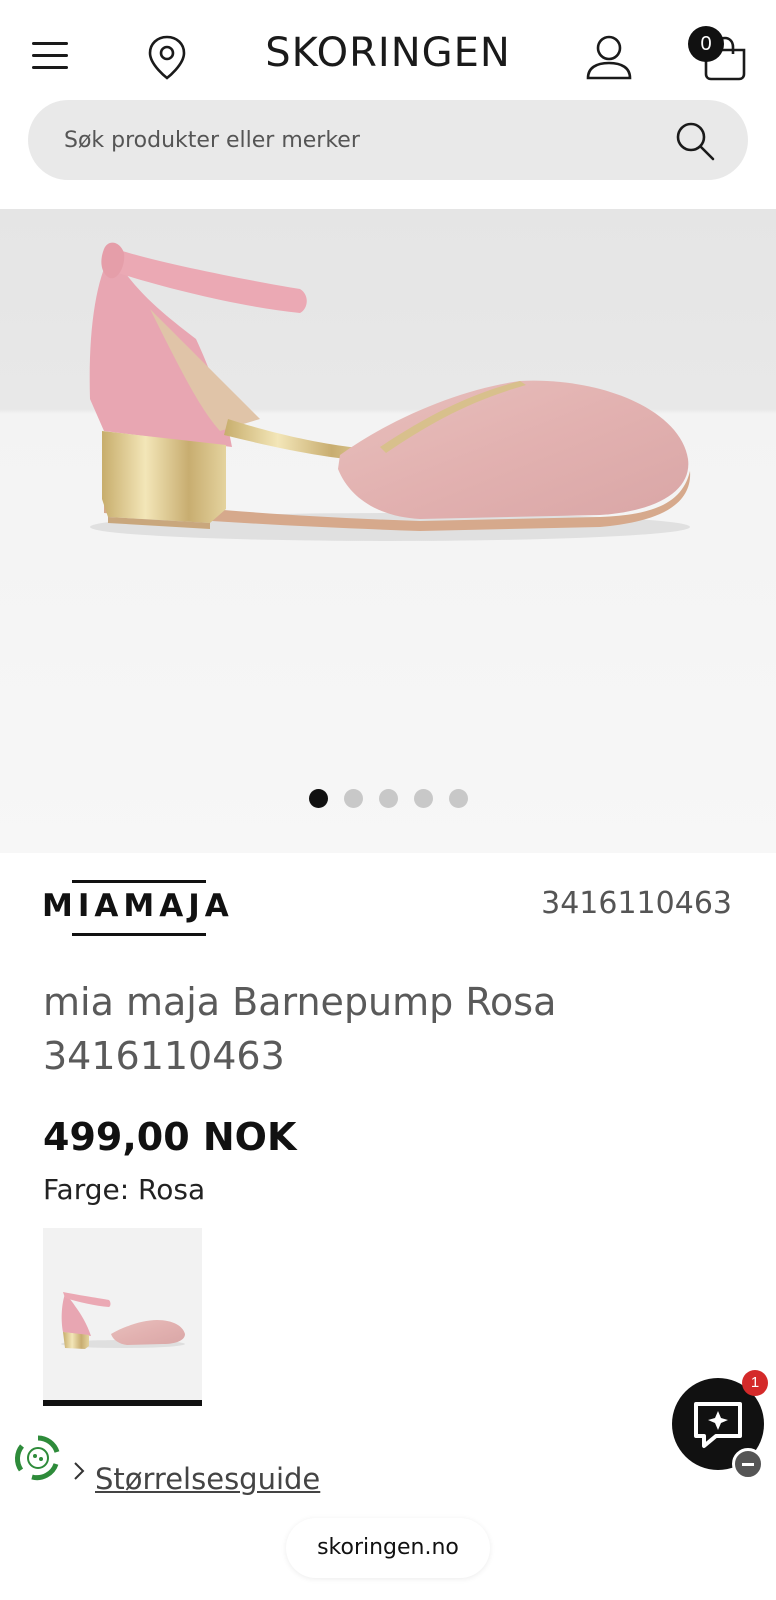 This screenshot has height=1600, width=776. What do you see at coordinates (124, 1189) in the screenshot?
I see `color-label: Farge: Rosa` at bounding box center [124, 1189].